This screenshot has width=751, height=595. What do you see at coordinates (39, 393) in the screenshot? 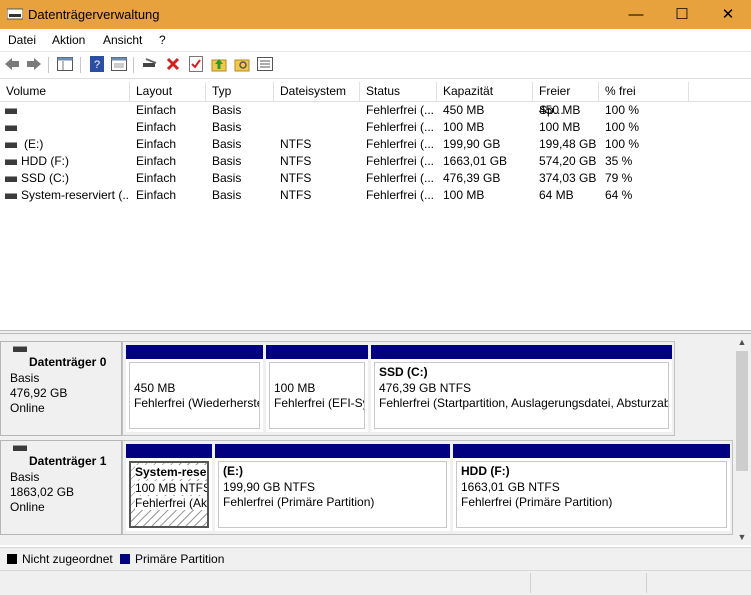
I see `disk-0-size: 476,92 GB` at bounding box center [39, 393].